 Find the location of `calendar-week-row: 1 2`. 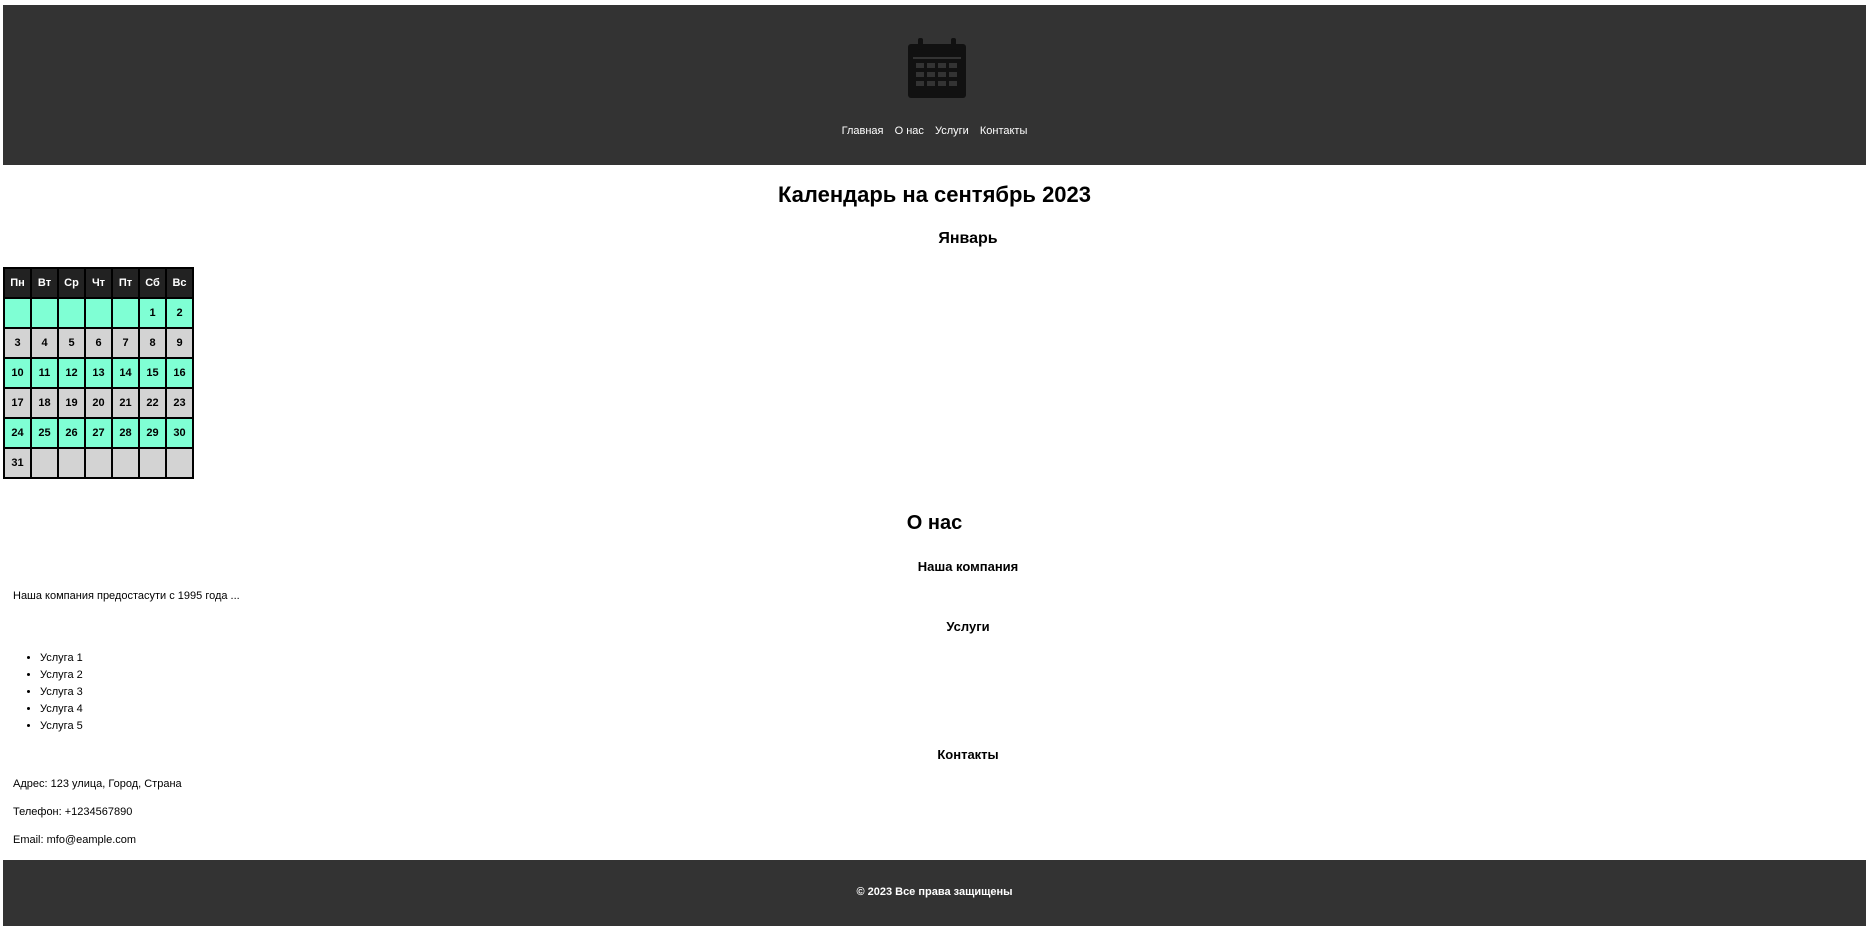

calendar-week-row: 1 2 is located at coordinates (98, 313).